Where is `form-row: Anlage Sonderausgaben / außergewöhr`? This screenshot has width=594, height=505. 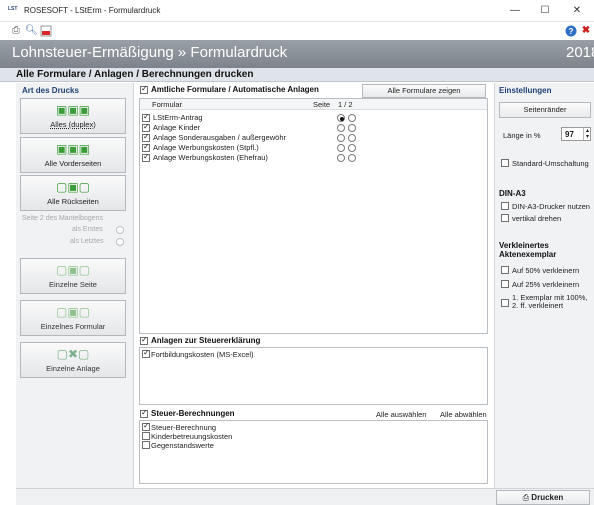
form-row: Anlage Sonderausgaben / außergewöhr is located at coordinates (313, 137).